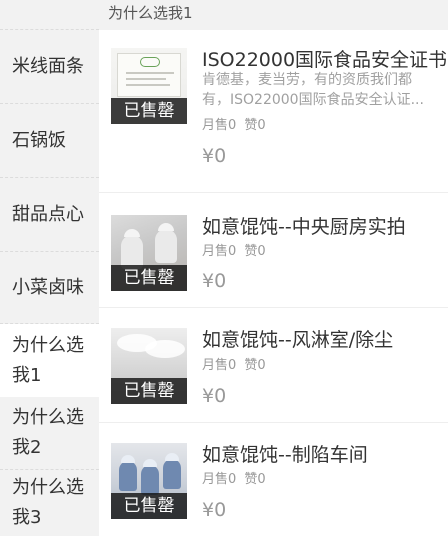  I want to click on sidebar-item-label: 为什么选我3, so click(48, 502).